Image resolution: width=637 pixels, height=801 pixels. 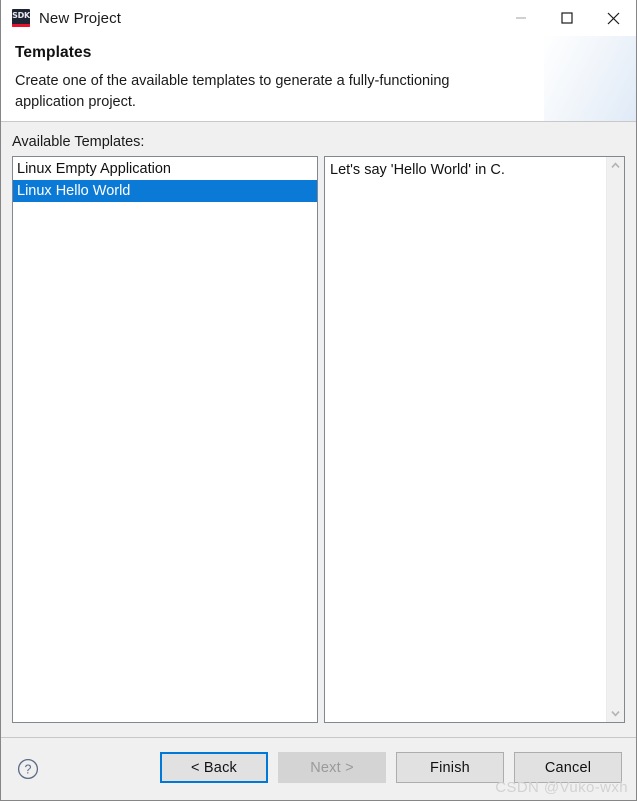 I want to click on scrollbar-track, so click(x=615, y=439).